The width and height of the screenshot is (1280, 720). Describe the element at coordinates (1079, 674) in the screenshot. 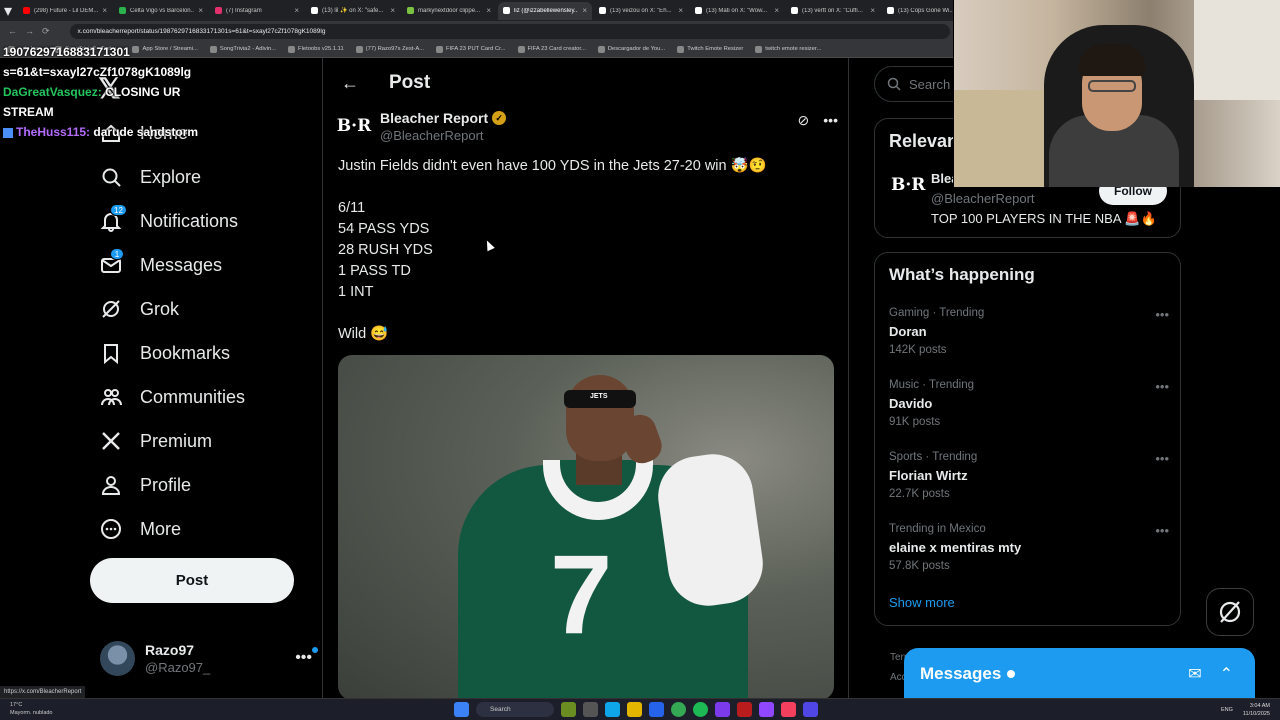

I see `messages-drawer: Messages ✉ ⌃` at that location.